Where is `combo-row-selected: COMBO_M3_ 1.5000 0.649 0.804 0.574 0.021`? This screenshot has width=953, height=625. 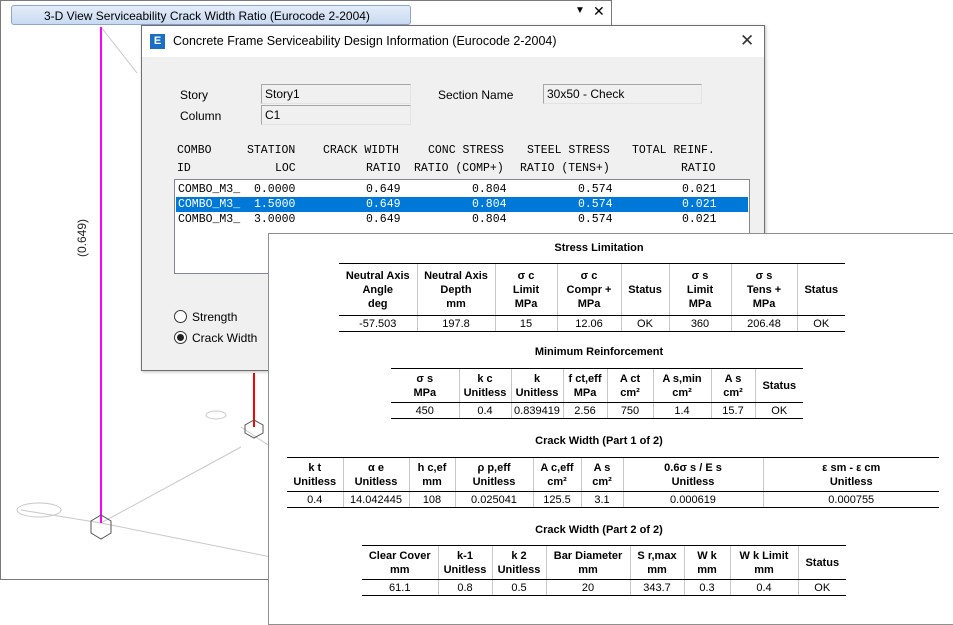 combo-row-selected: COMBO_M3_ 1.5000 0.649 0.804 0.574 0.021 is located at coordinates (462, 204).